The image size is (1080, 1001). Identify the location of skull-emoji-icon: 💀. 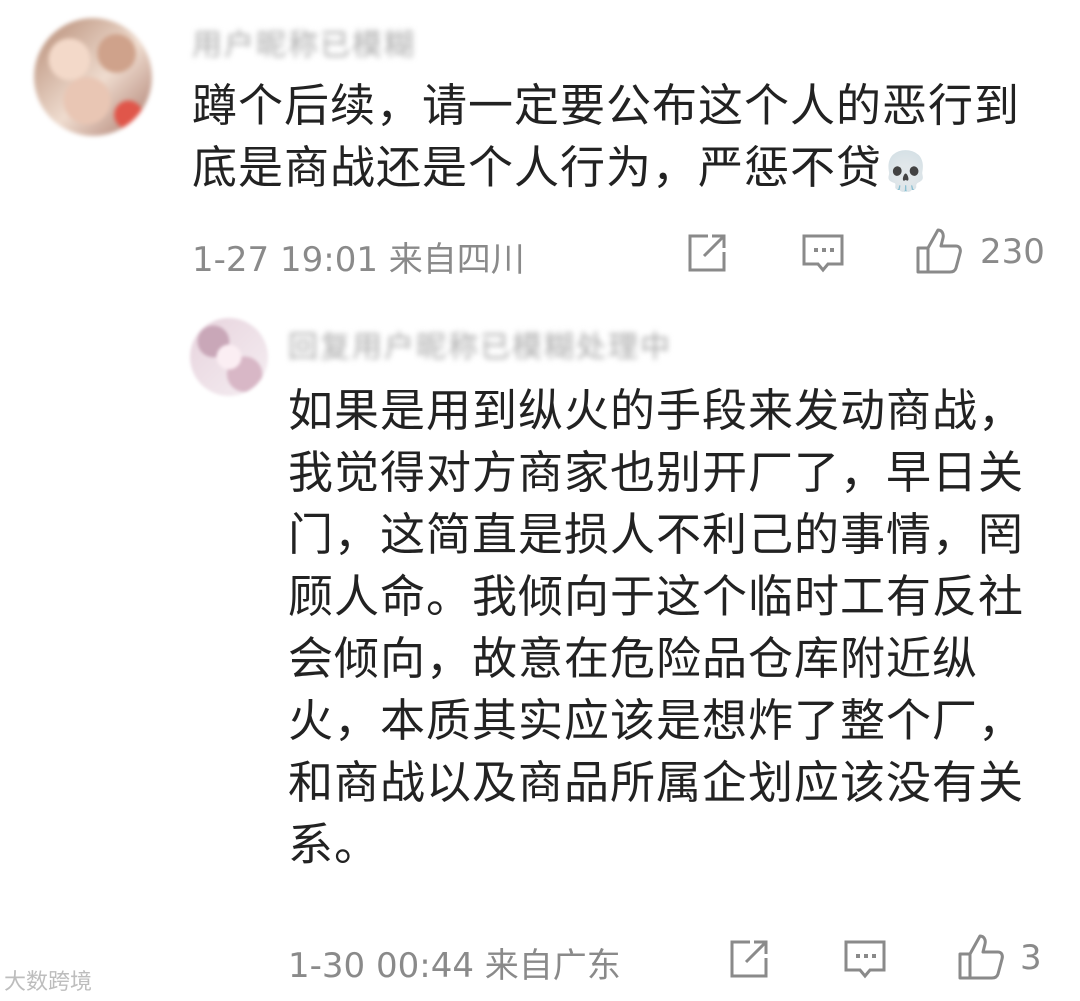
(906, 171).